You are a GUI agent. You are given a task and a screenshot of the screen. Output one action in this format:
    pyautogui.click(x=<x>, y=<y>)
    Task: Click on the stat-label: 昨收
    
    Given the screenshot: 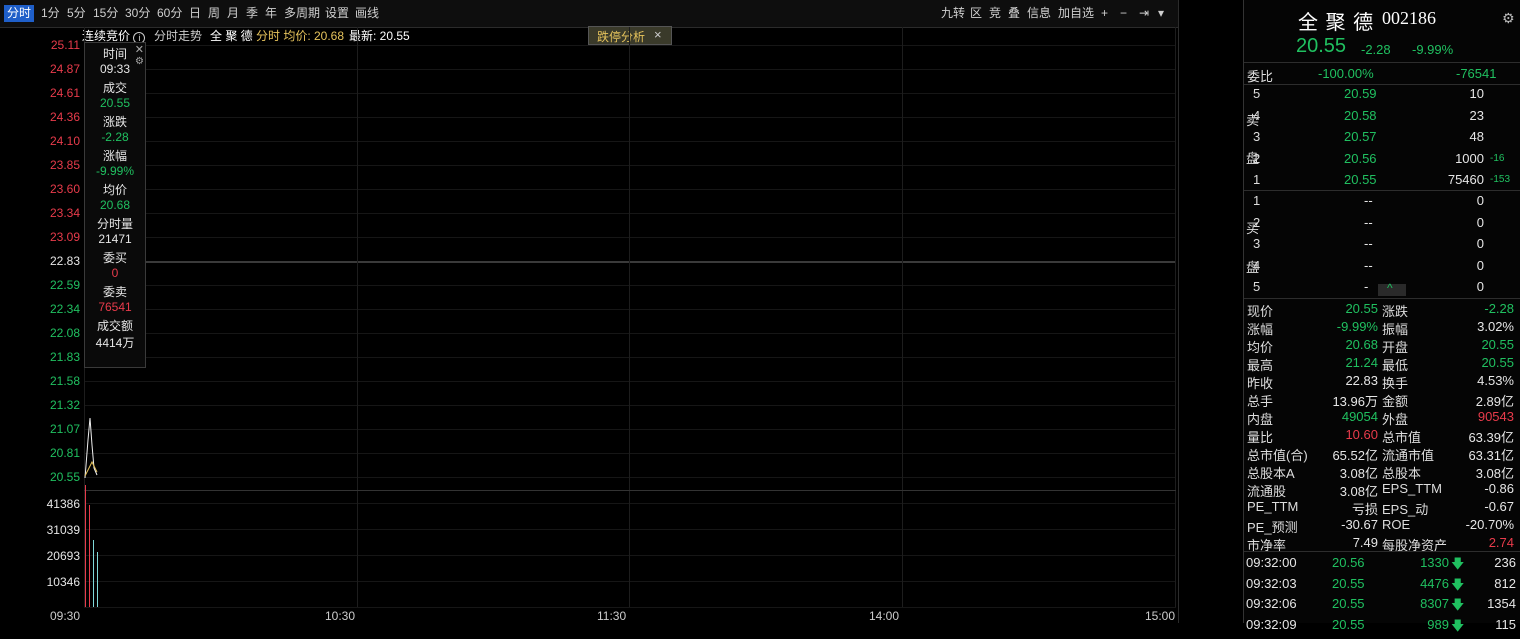 What is the action you would take?
    pyautogui.click(x=1260, y=383)
    